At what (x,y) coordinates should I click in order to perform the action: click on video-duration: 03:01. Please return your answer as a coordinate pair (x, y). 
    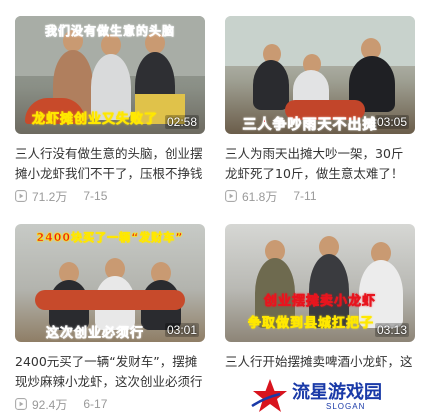
    Looking at the image, I should click on (181, 330).